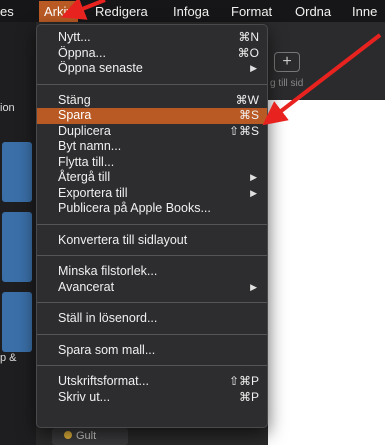 This screenshot has height=445, width=385. Describe the element at coordinates (7, 12) in the screenshot. I see `menubar-item: es` at that location.